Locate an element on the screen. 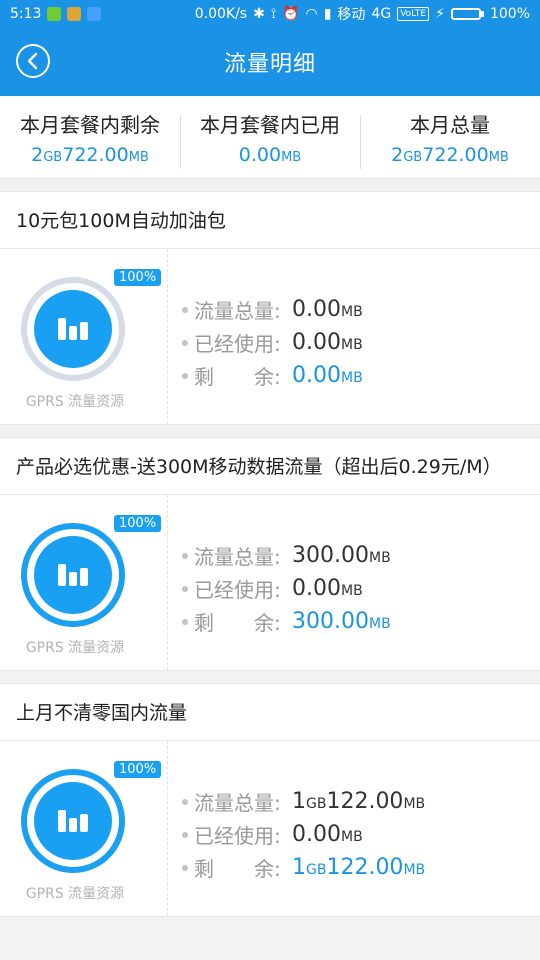  summary-remaining-label: 本月套餐内剩余 is located at coordinates (90, 124).